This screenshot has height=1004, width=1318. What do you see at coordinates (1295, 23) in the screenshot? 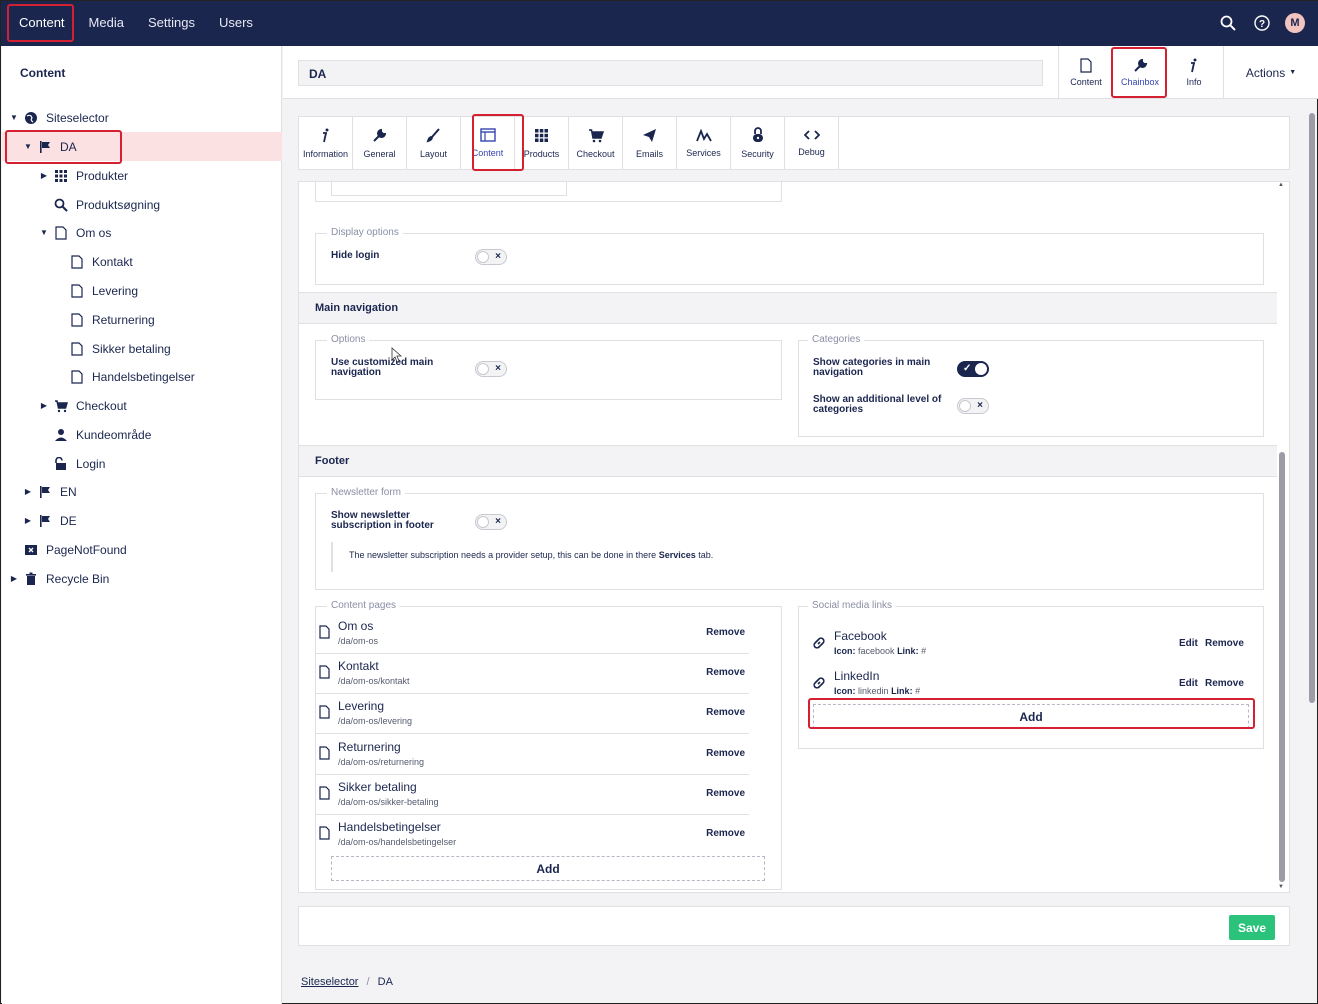
I see `user-avatar: M` at bounding box center [1295, 23].